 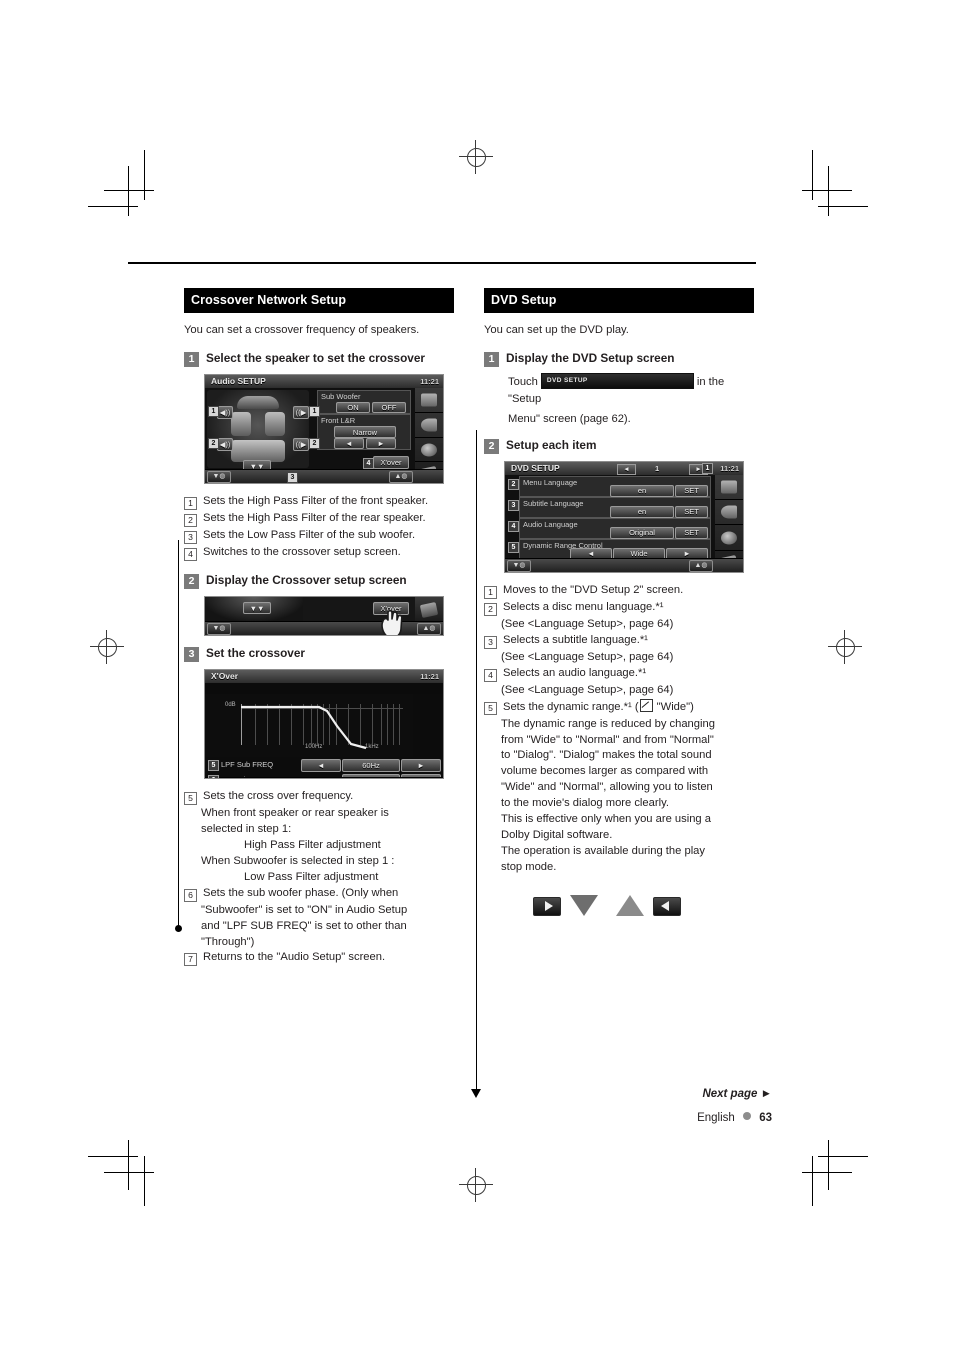 I want to click on menu-language-label: Menu Language, so click(x=550, y=482).